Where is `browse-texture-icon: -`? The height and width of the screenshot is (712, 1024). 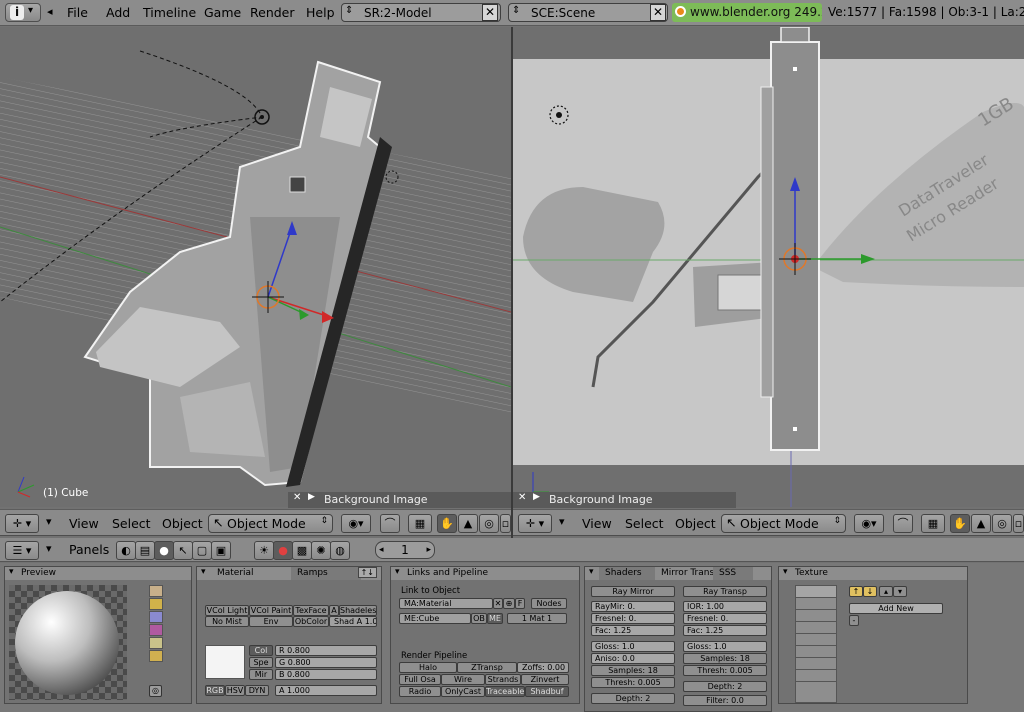
browse-texture-icon: - is located at coordinates (854, 620).